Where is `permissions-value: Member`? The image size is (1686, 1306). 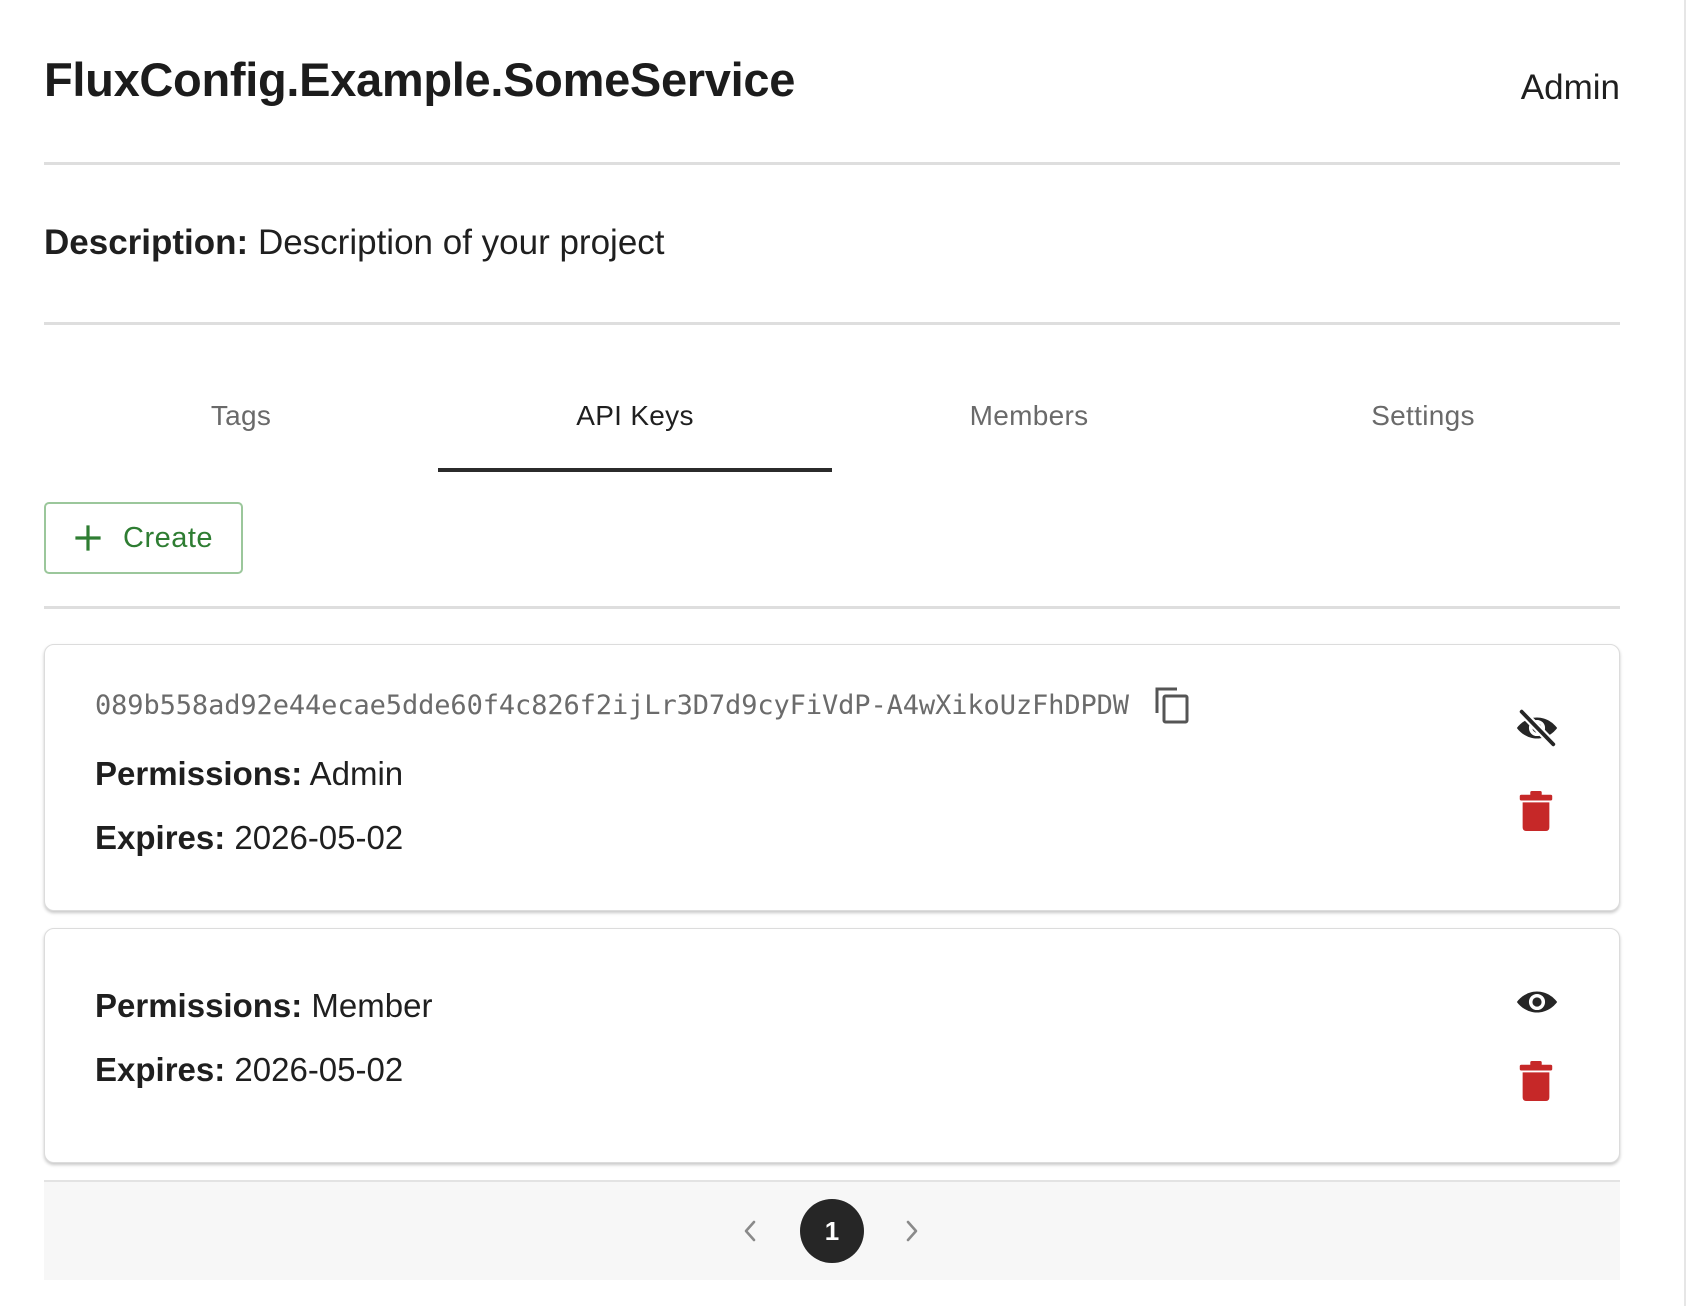 permissions-value: Member is located at coordinates (372, 1005).